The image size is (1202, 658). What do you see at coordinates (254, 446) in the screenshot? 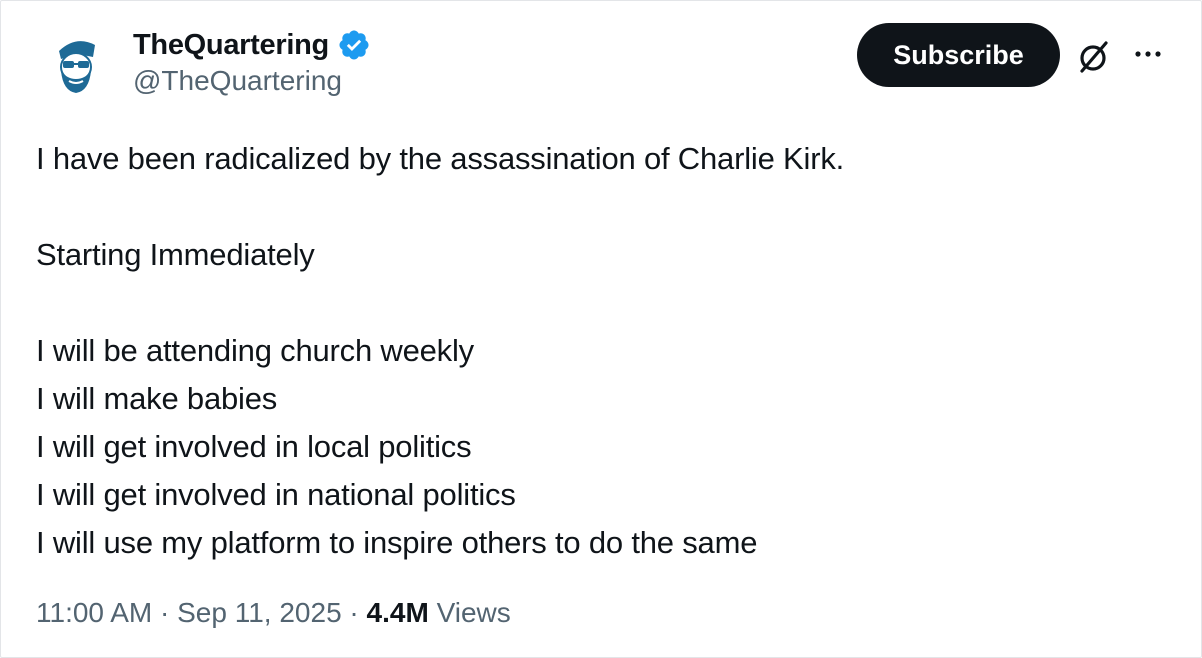
I see `tweet-line: I will get involved in local politics` at bounding box center [254, 446].